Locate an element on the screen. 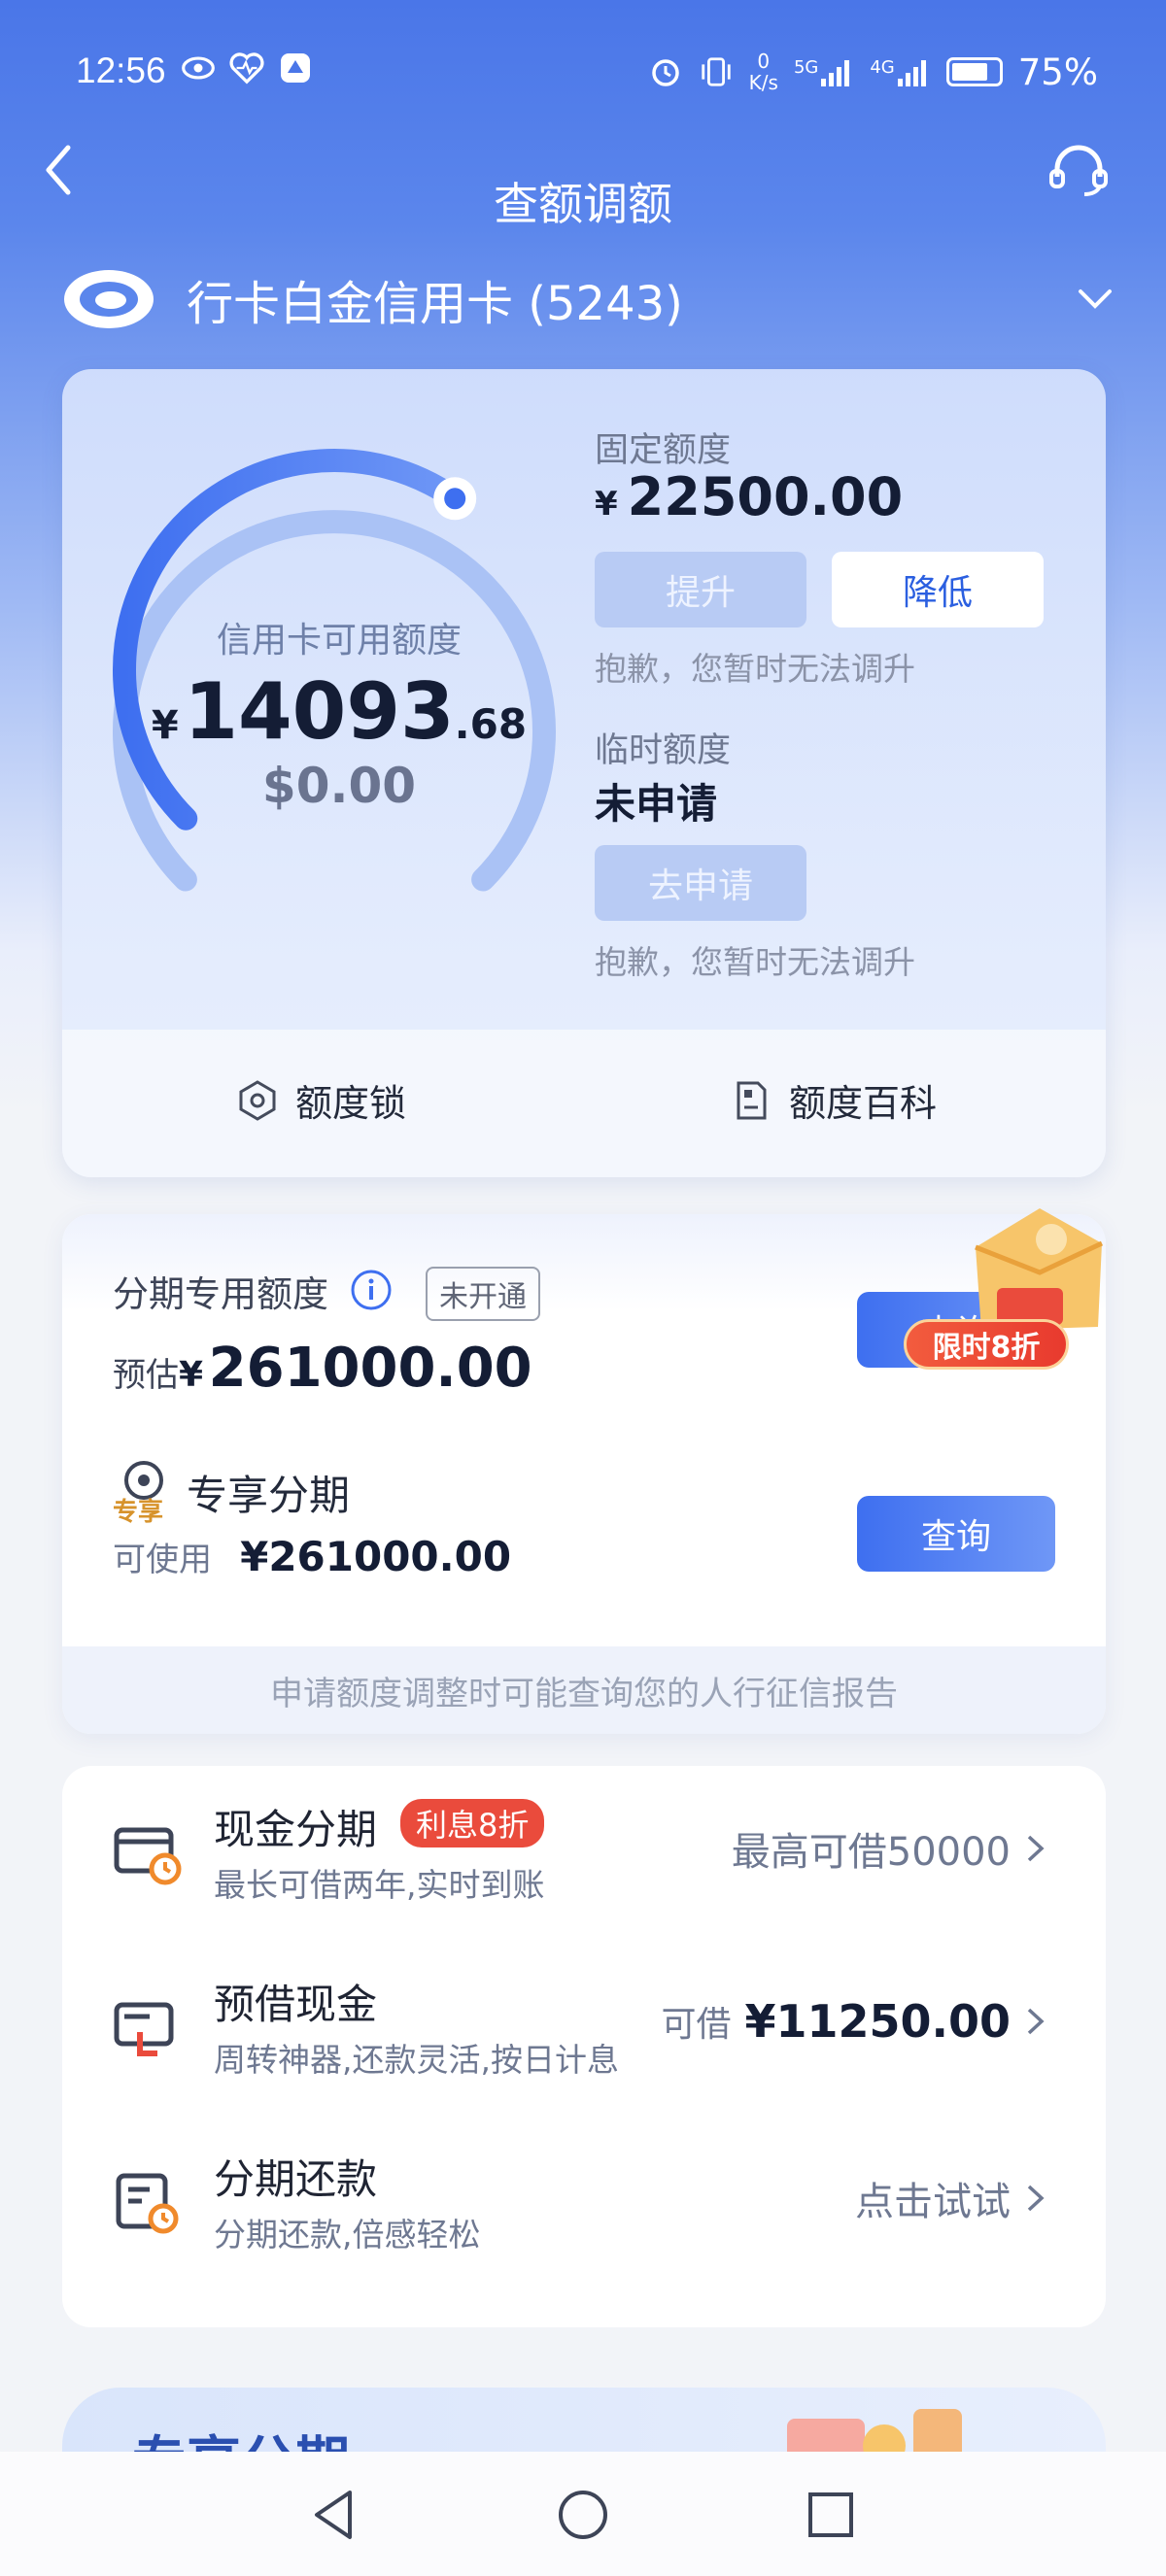 This screenshot has width=1166, height=2576. chevron-down-icon is located at coordinates (1095, 299).